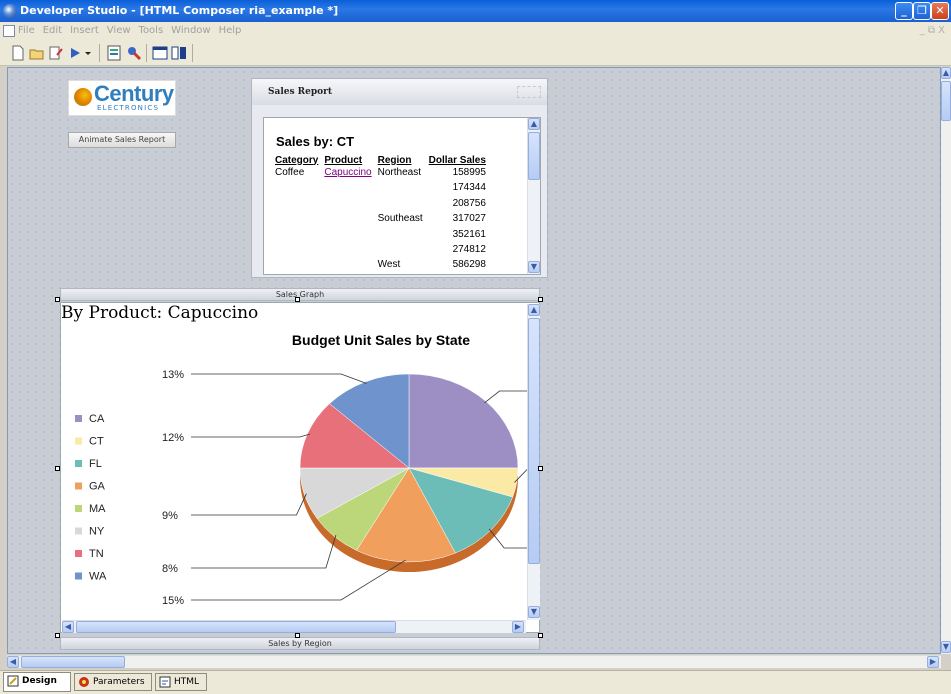 The width and height of the screenshot is (951, 694). I want to click on graph-horizontal-scrollbar: ◀ ▶, so click(294, 626).